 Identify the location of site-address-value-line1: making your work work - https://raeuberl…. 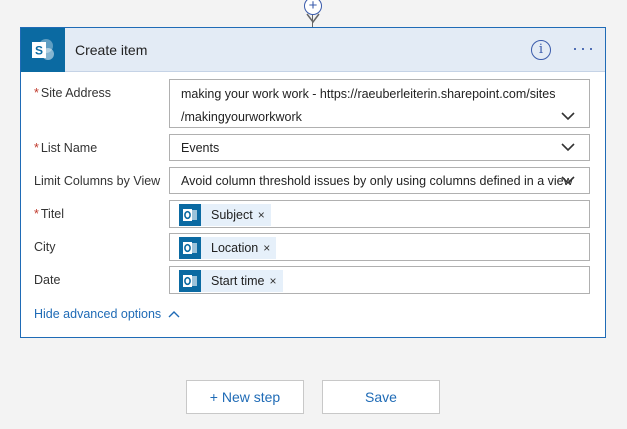
(368, 94).